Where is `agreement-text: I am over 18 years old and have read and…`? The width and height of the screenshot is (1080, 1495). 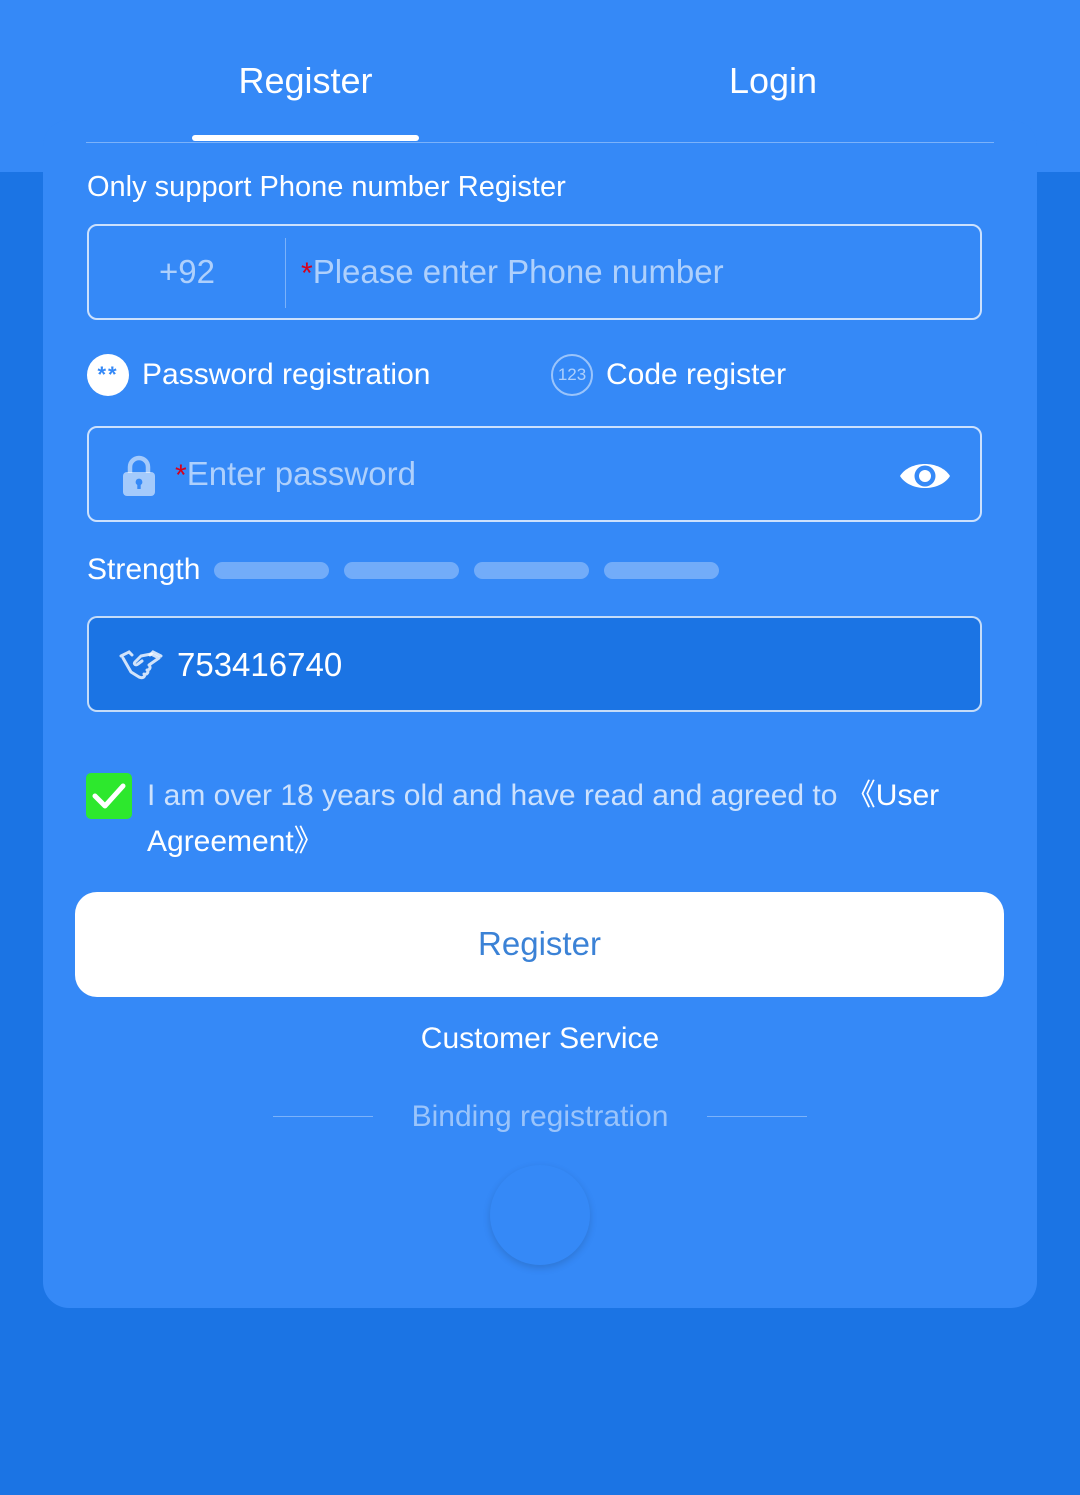
agreement-text: I am over 18 years old and have read and… is located at coordinates (567, 819).